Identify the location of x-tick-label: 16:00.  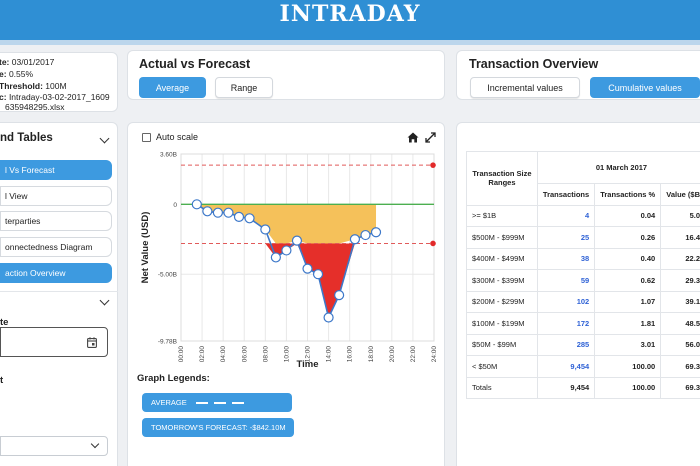
(350, 354).